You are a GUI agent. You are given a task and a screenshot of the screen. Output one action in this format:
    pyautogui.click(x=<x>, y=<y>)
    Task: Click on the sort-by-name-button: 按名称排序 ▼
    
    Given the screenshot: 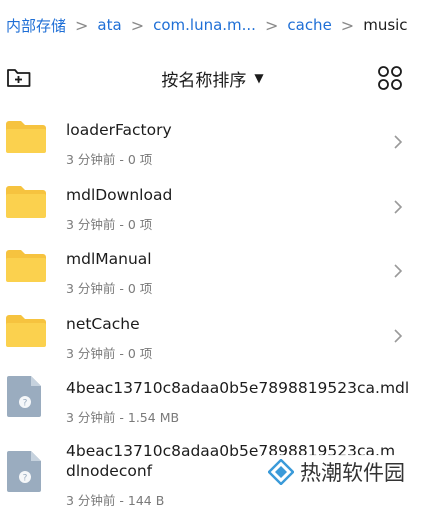 What is the action you would take?
    pyautogui.click(x=212, y=78)
    